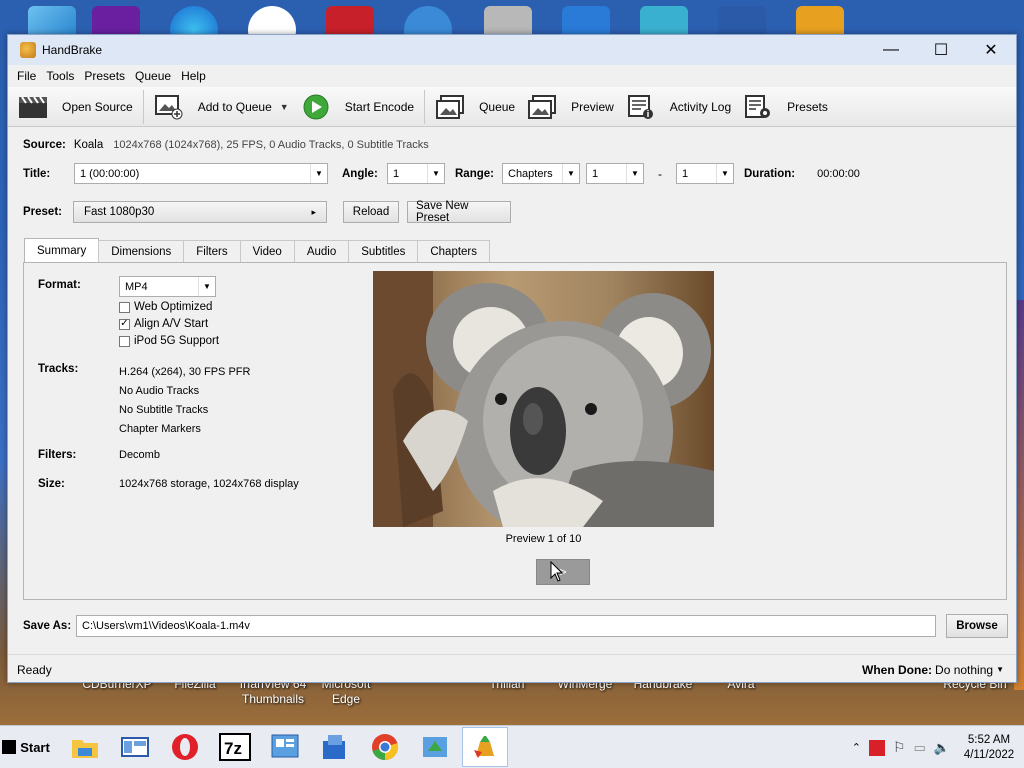  I want to click on chrome-icon, so click(385, 747).